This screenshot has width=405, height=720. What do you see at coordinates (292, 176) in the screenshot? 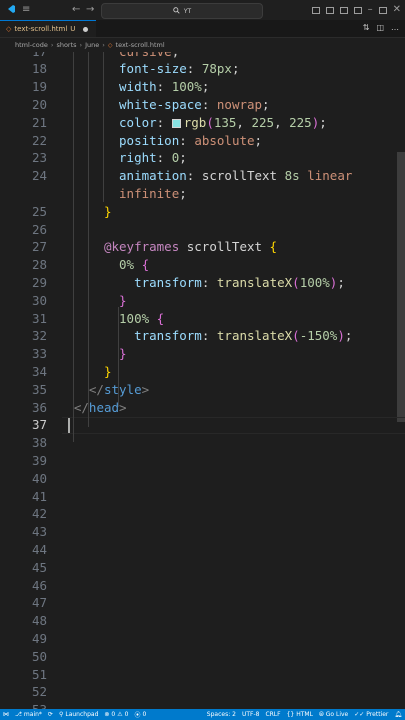
I see `code-token: 8s` at bounding box center [292, 176].